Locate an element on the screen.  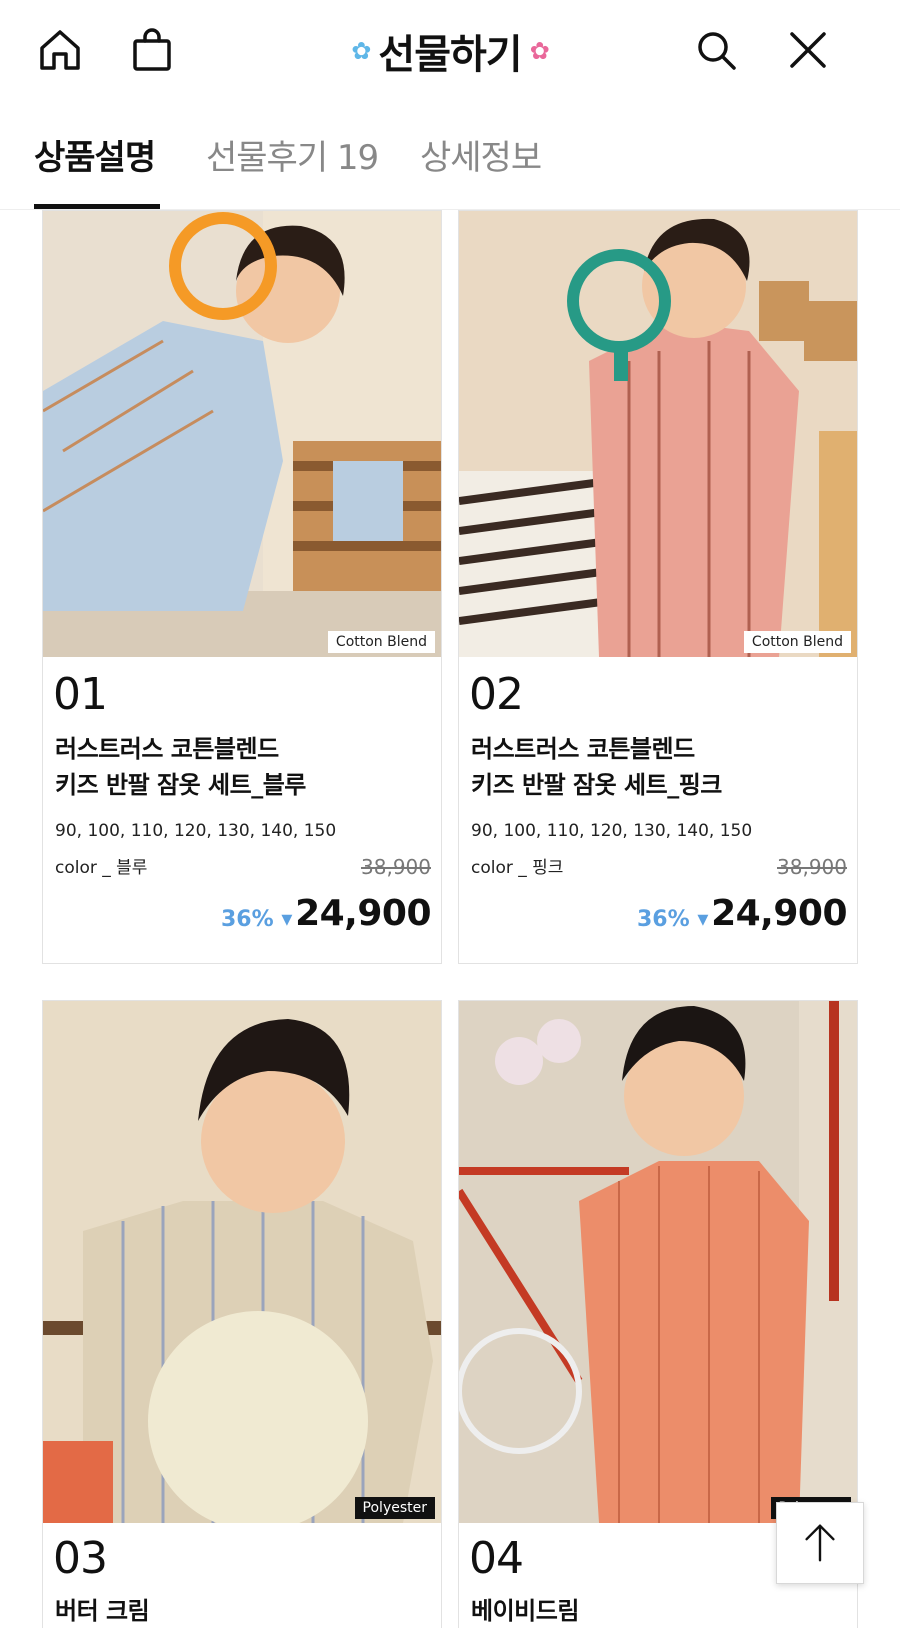
page-title: ✿ 선물하기 ✿ is located at coordinates (450, 51).